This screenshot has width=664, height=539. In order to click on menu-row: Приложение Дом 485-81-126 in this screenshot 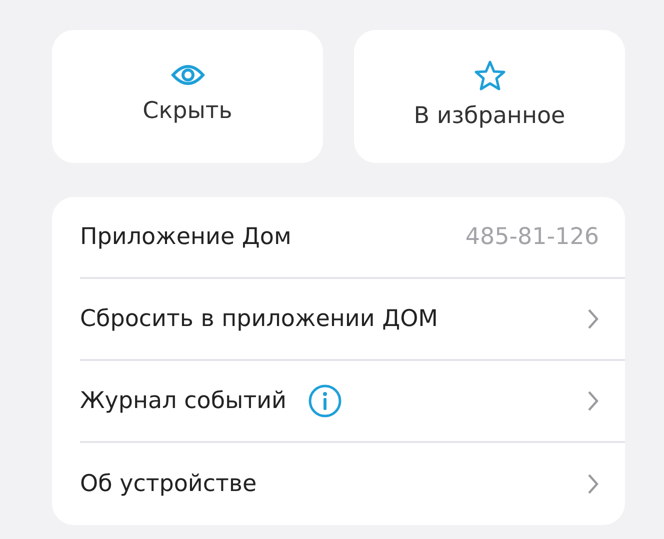, I will do `click(352, 238)`.